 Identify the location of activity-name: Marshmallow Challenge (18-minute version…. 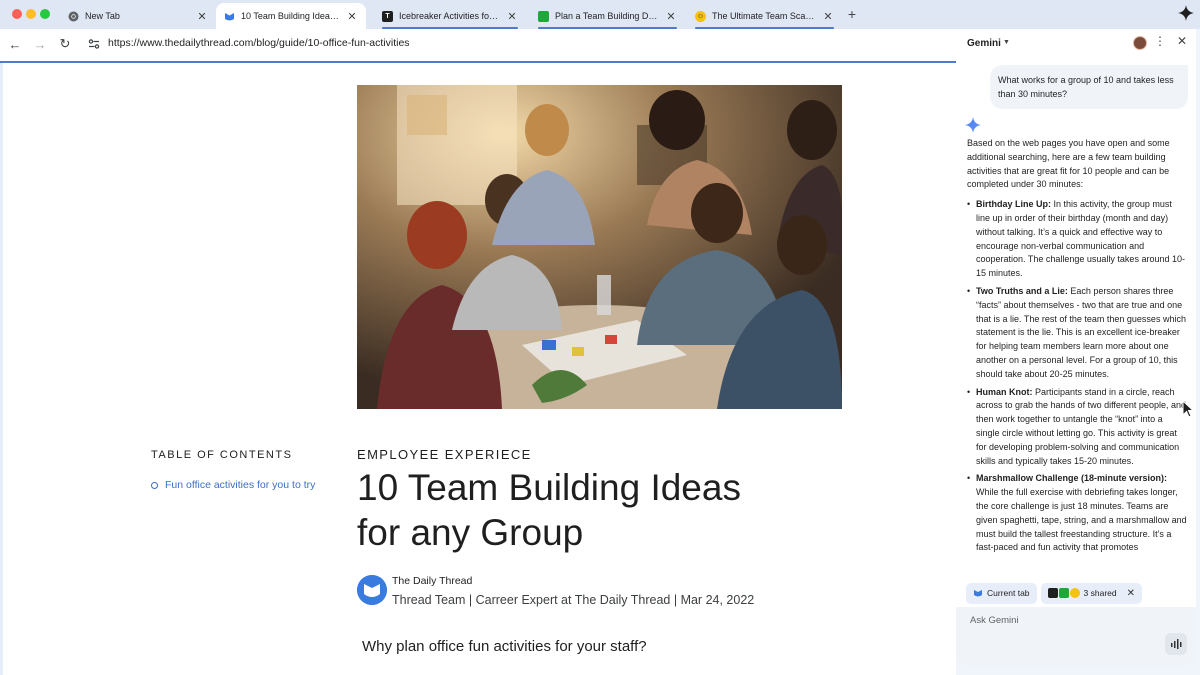
(1072, 478).